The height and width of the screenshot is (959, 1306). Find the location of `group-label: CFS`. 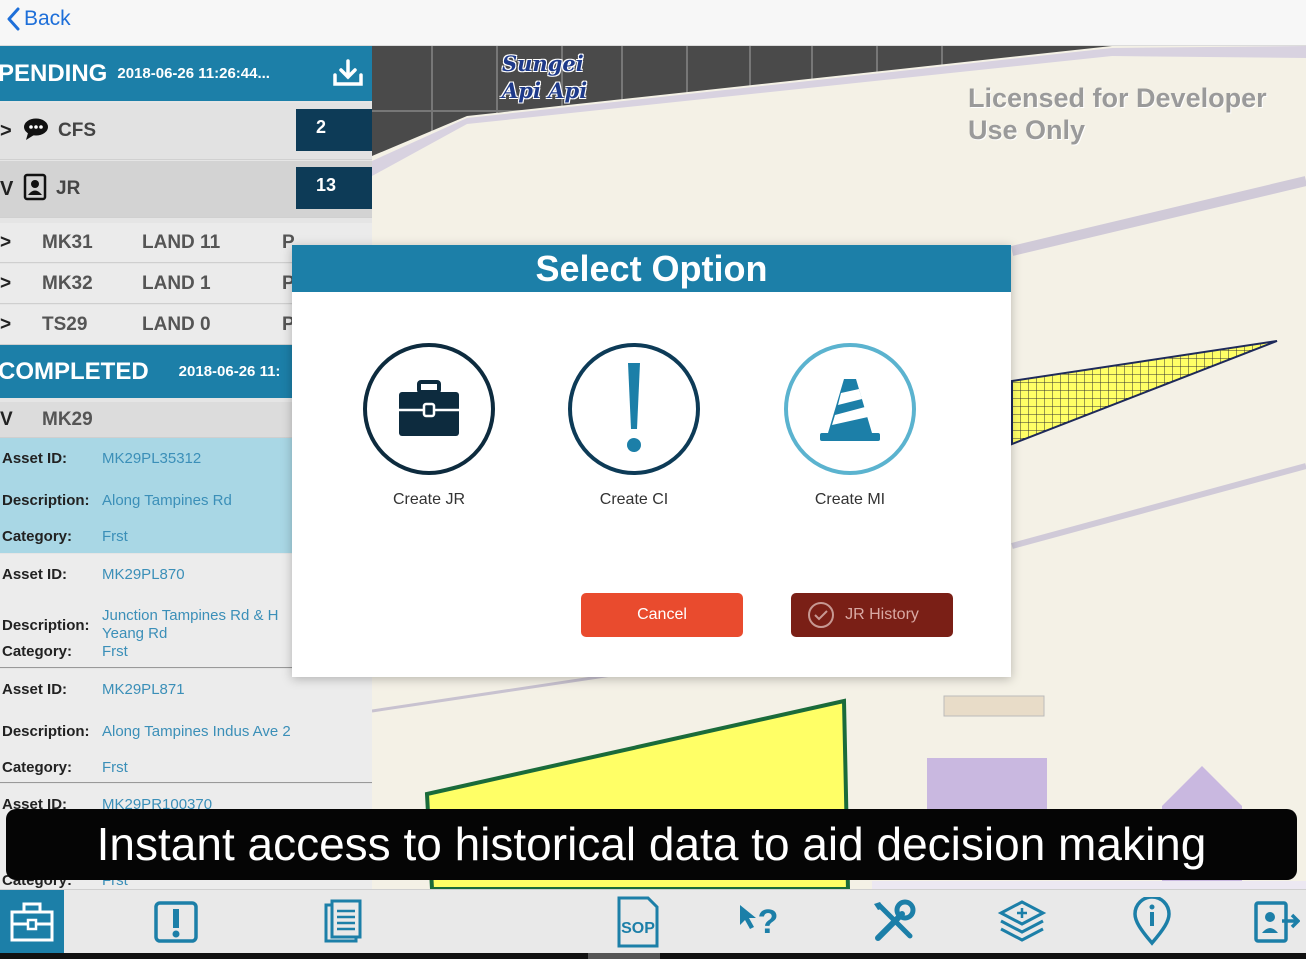

group-label: CFS is located at coordinates (77, 130).